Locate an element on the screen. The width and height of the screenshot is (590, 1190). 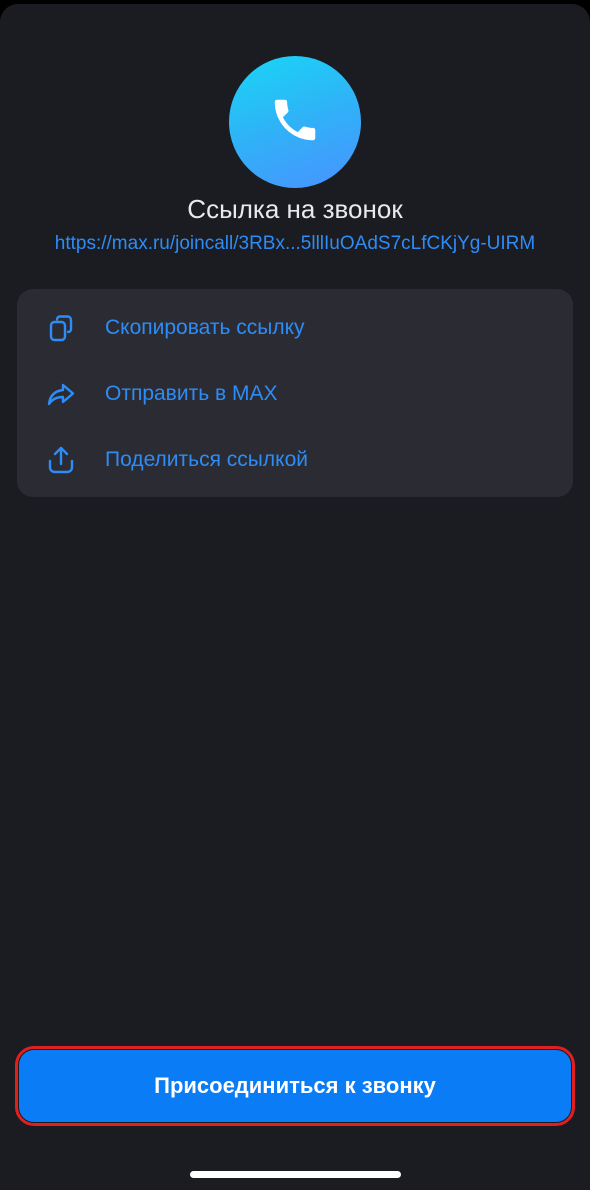
call-avatar is located at coordinates (295, 122).